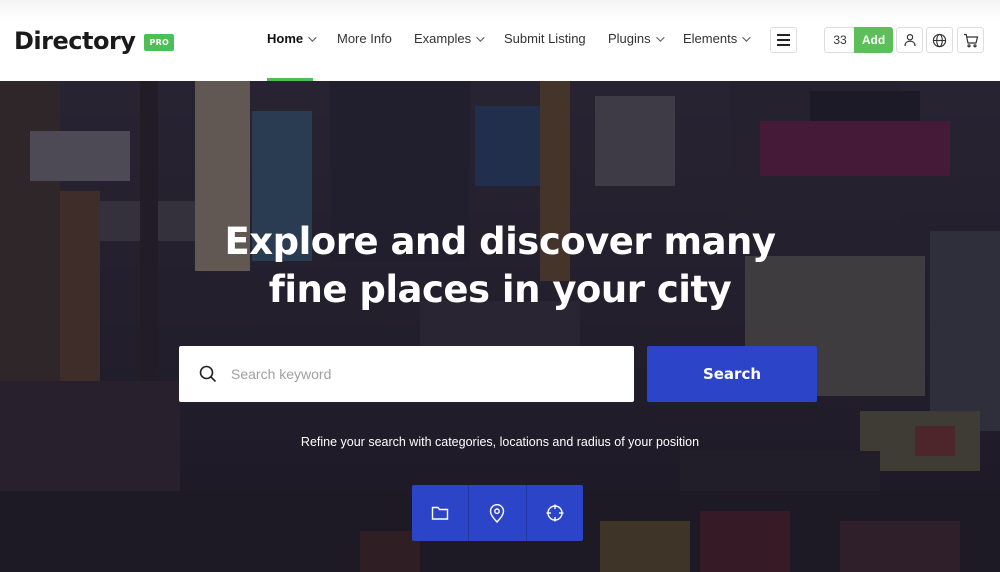 This screenshot has width=1000, height=572. I want to click on search-box, so click(406, 374).